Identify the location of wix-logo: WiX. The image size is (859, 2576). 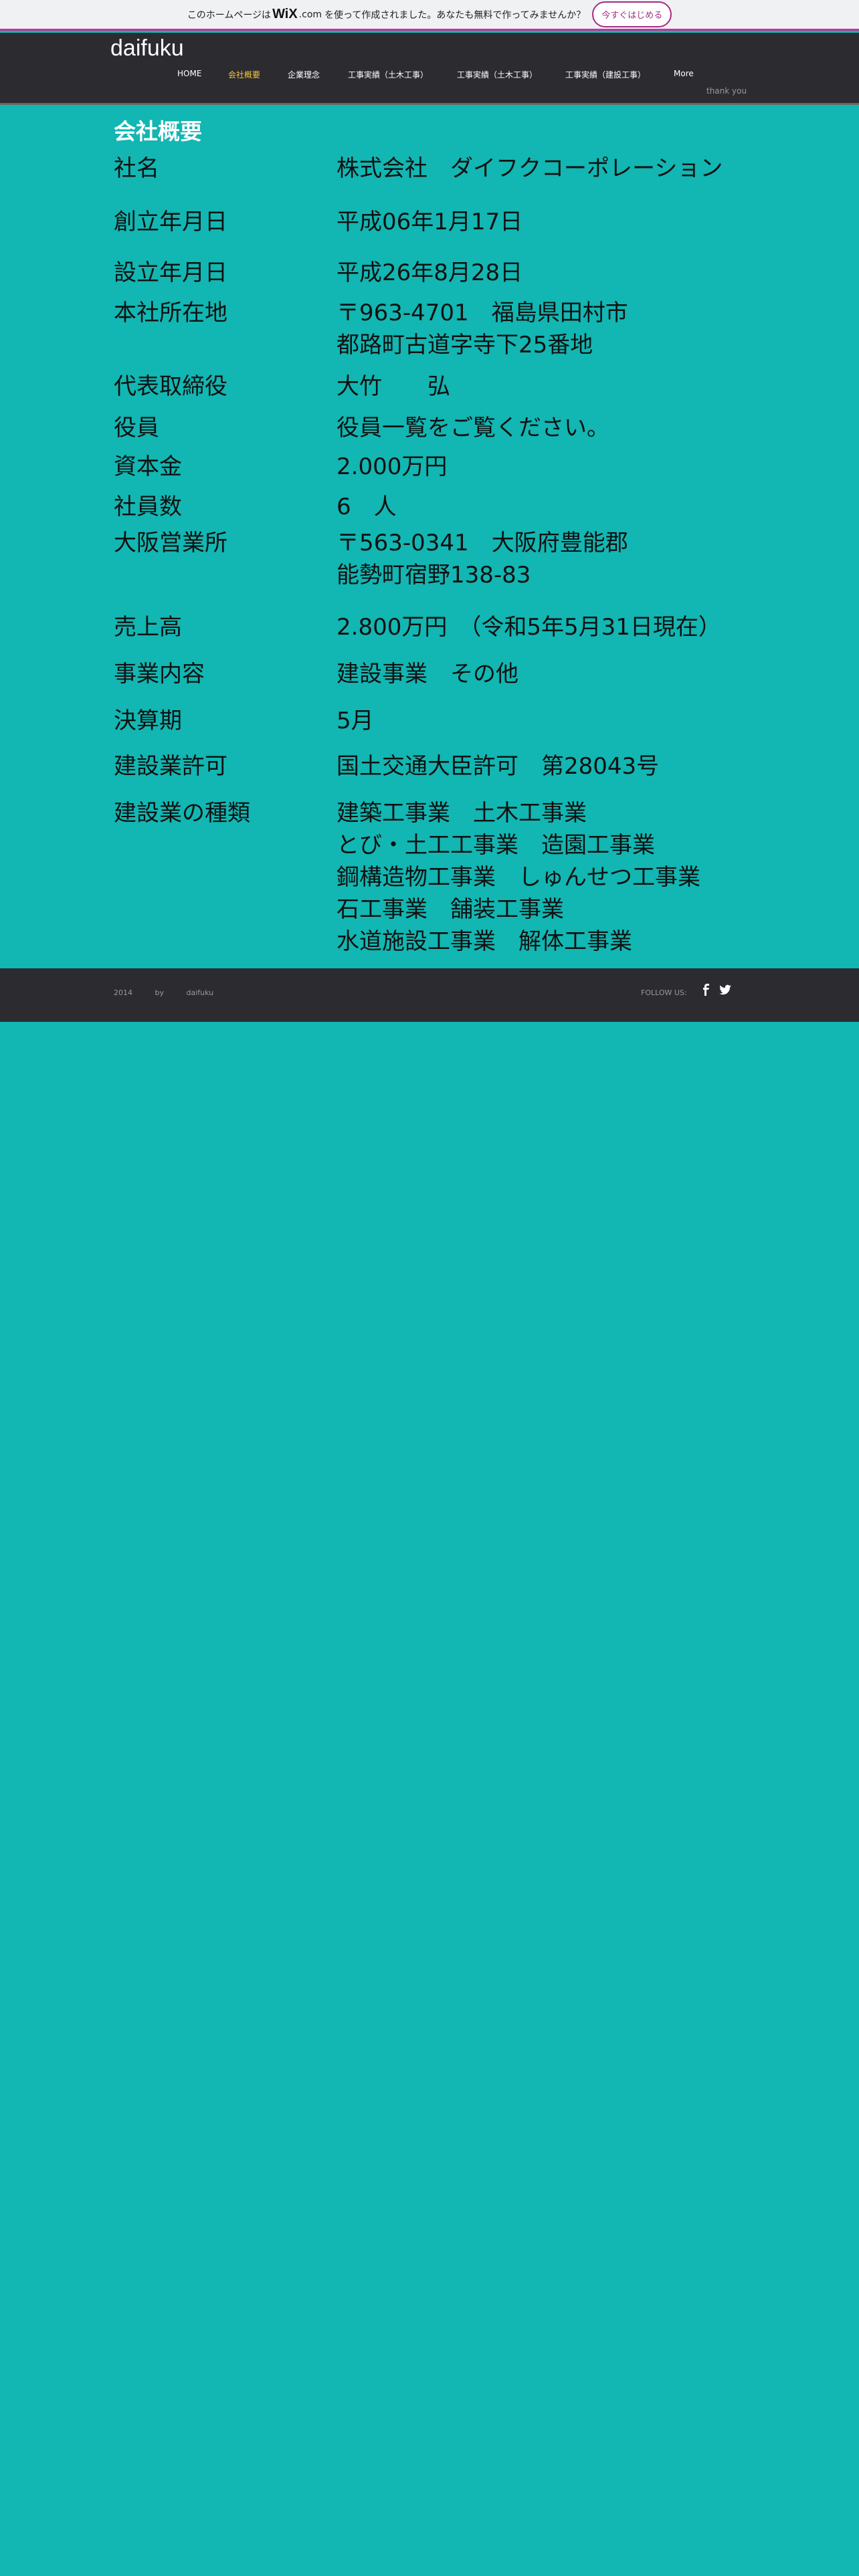
(285, 14).